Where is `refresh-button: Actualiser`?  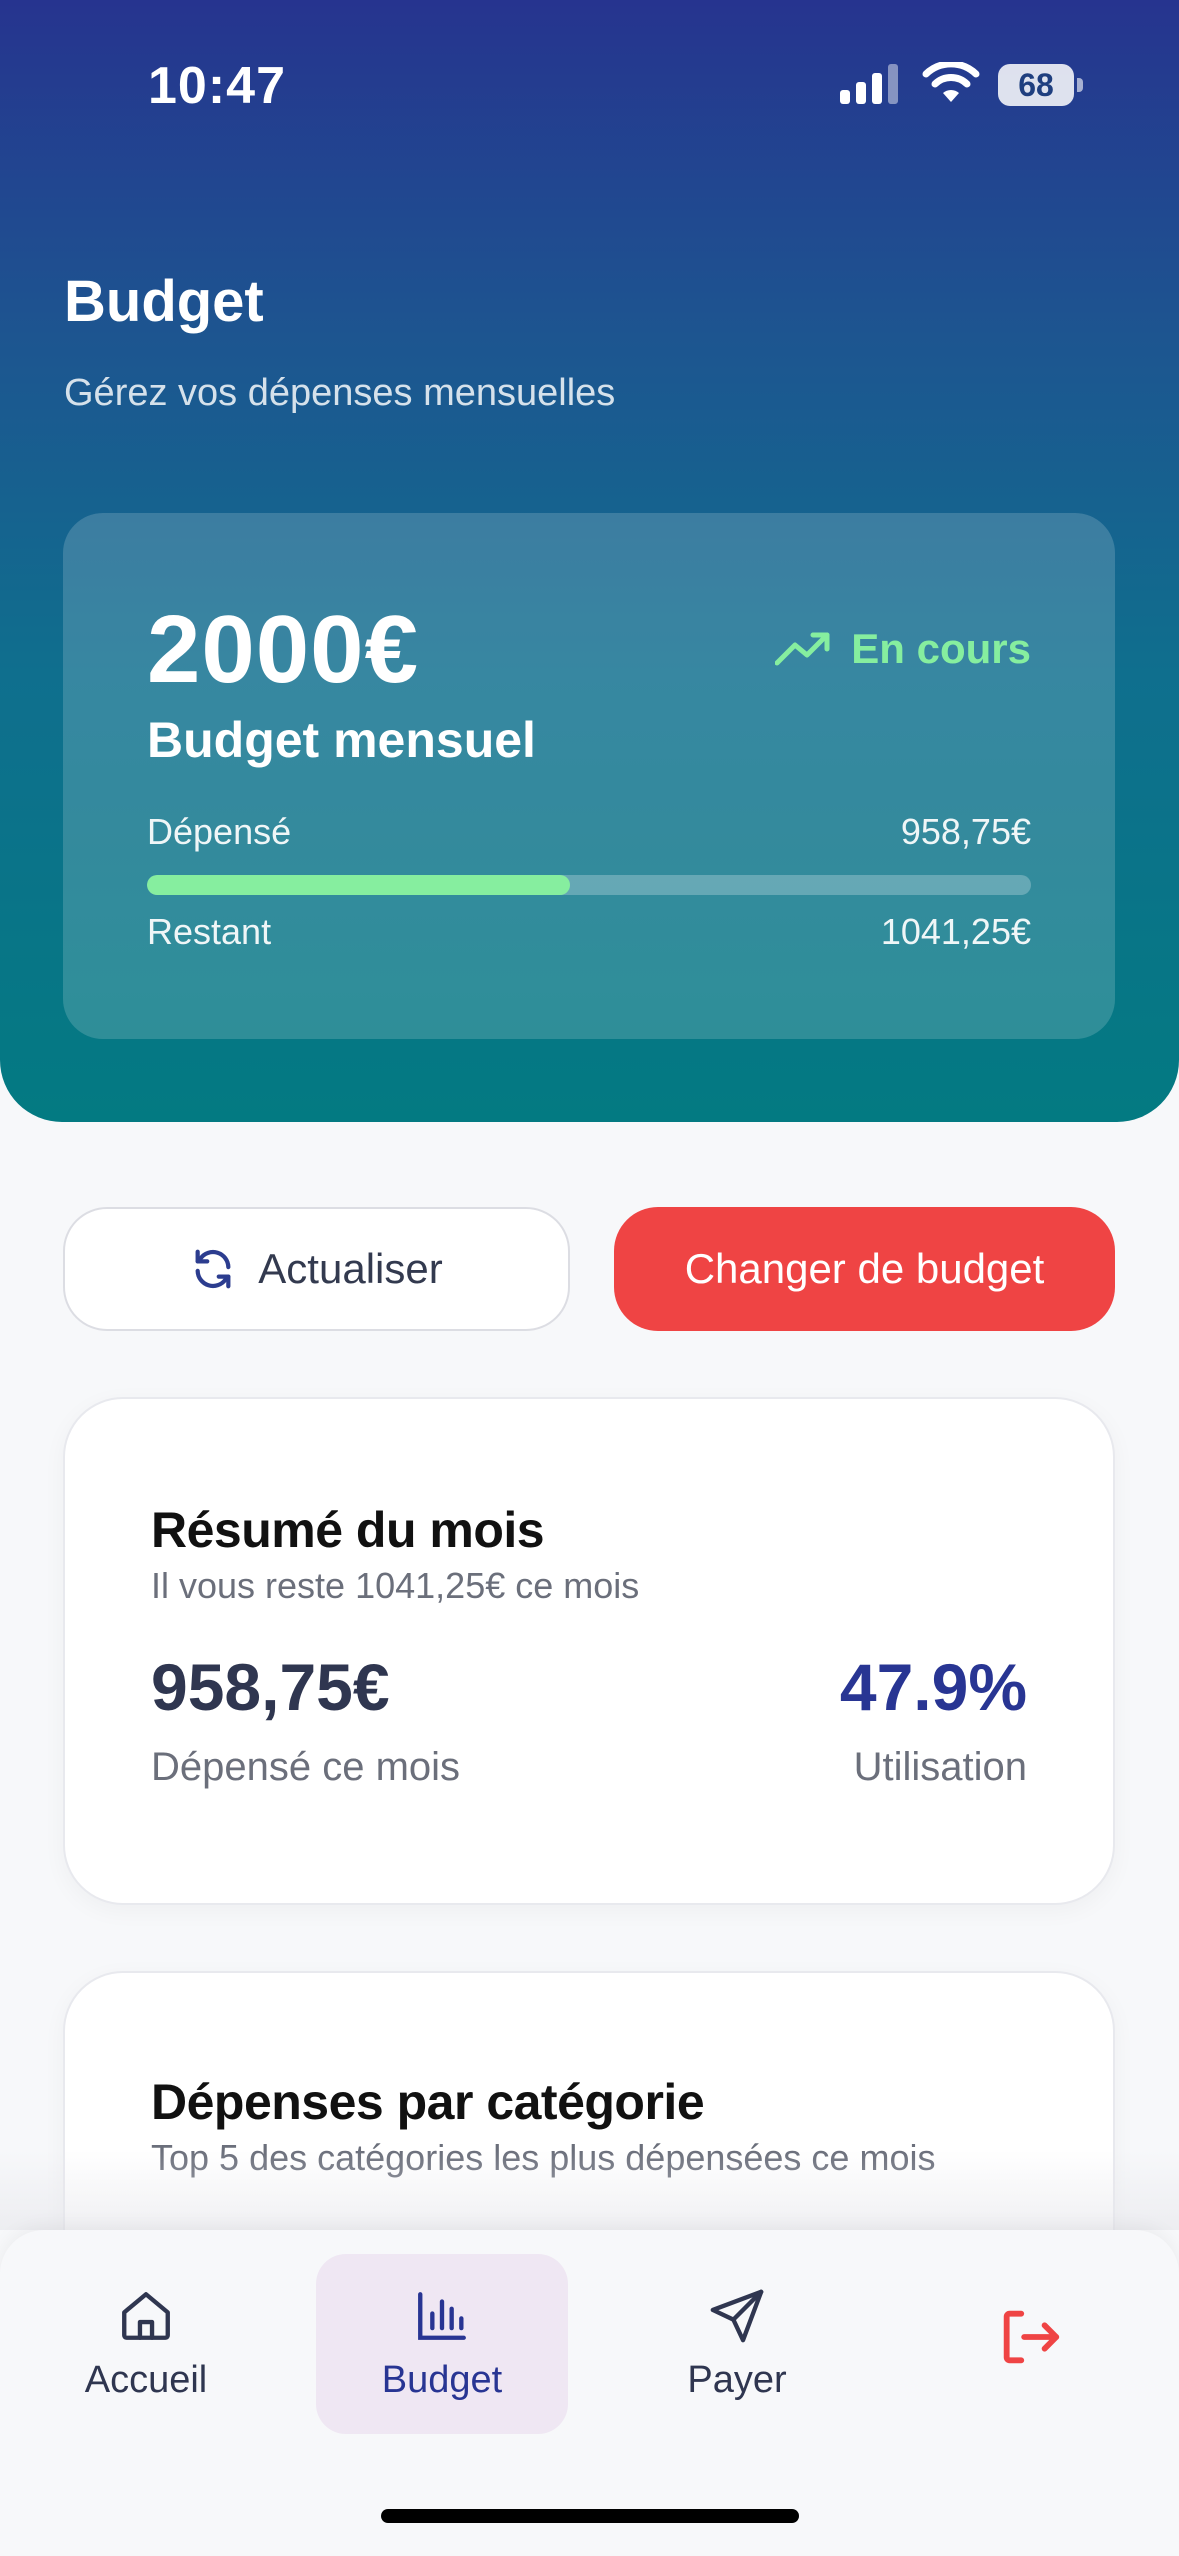 refresh-button: Actualiser is located at coordinates (316, 1269).